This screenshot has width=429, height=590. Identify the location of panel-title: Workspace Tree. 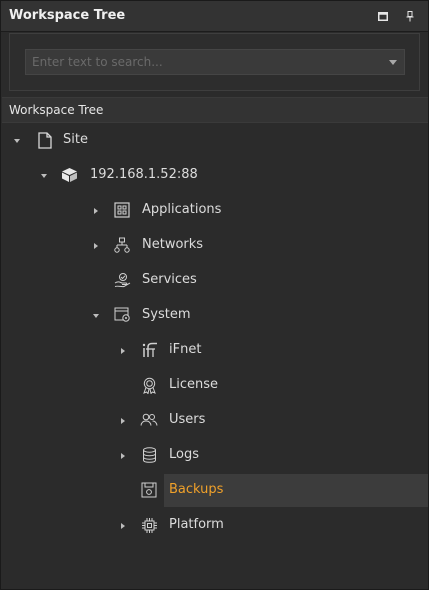
(67, 15).